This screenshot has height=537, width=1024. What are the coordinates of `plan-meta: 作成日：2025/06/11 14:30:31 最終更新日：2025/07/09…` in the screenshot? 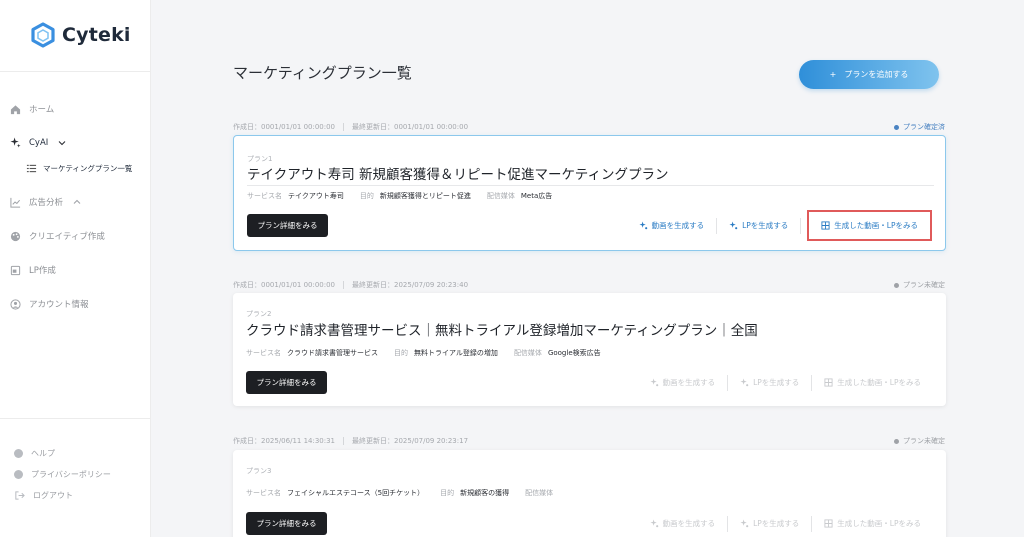 It's located at (350, 441).